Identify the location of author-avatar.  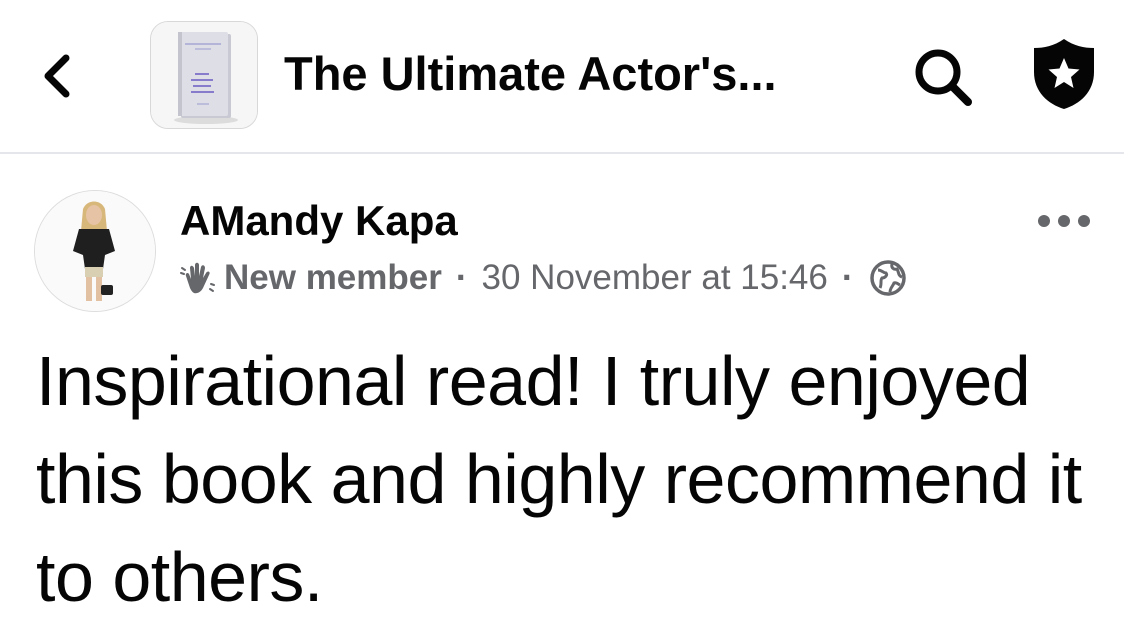
(95, 251).